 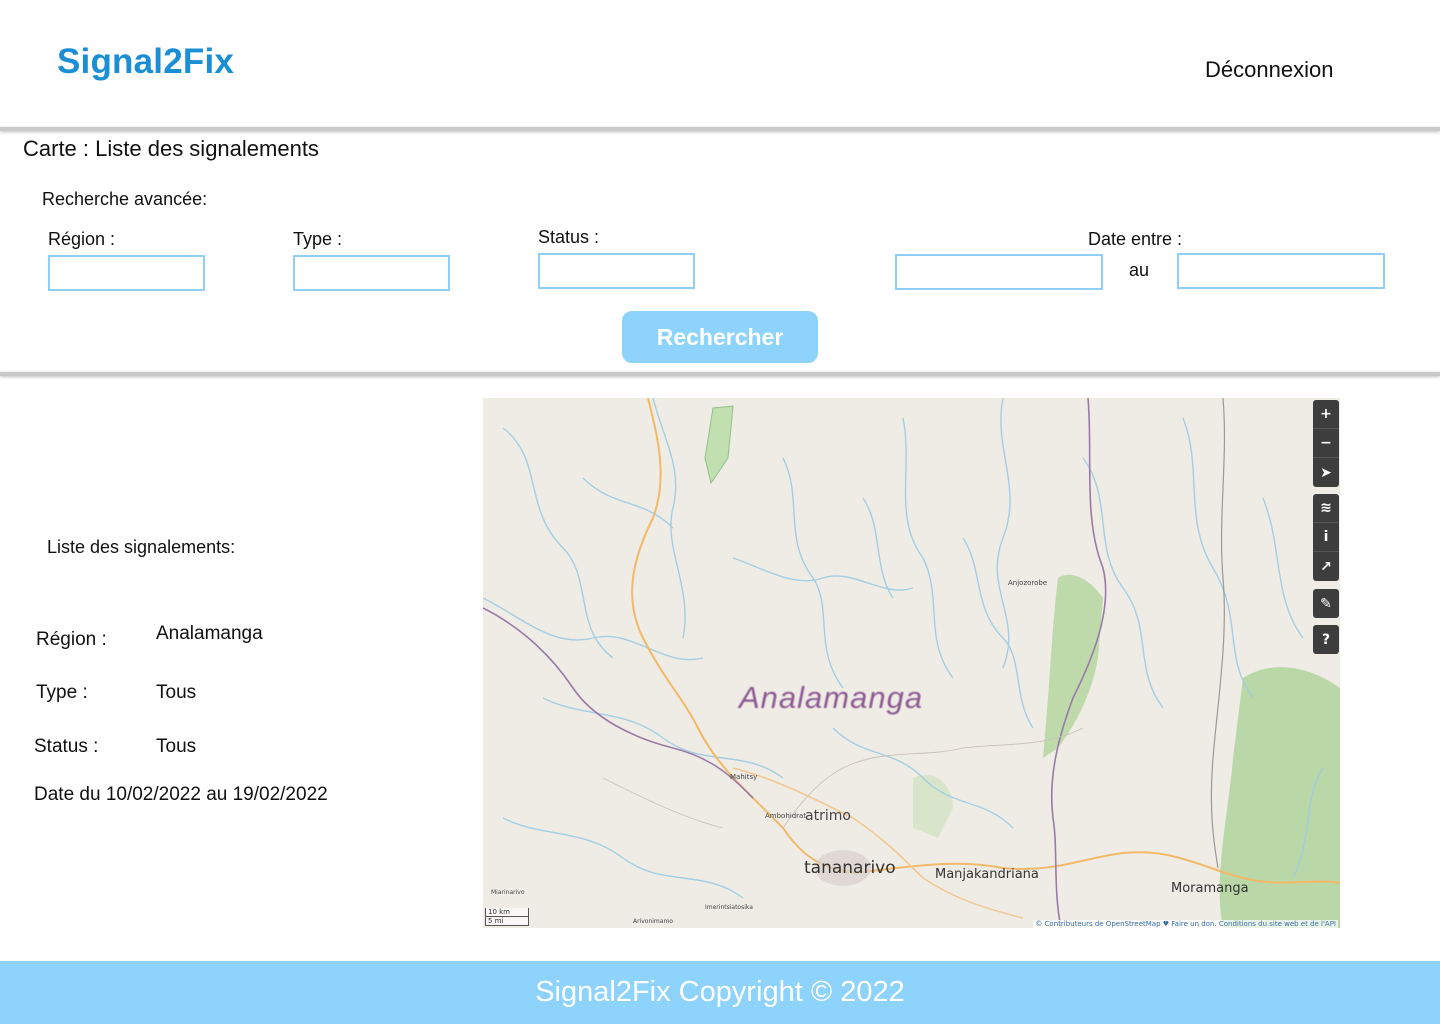 I want to click on map-place-anjozorobe: Anjozorobe, so click(x=1028, y=583).